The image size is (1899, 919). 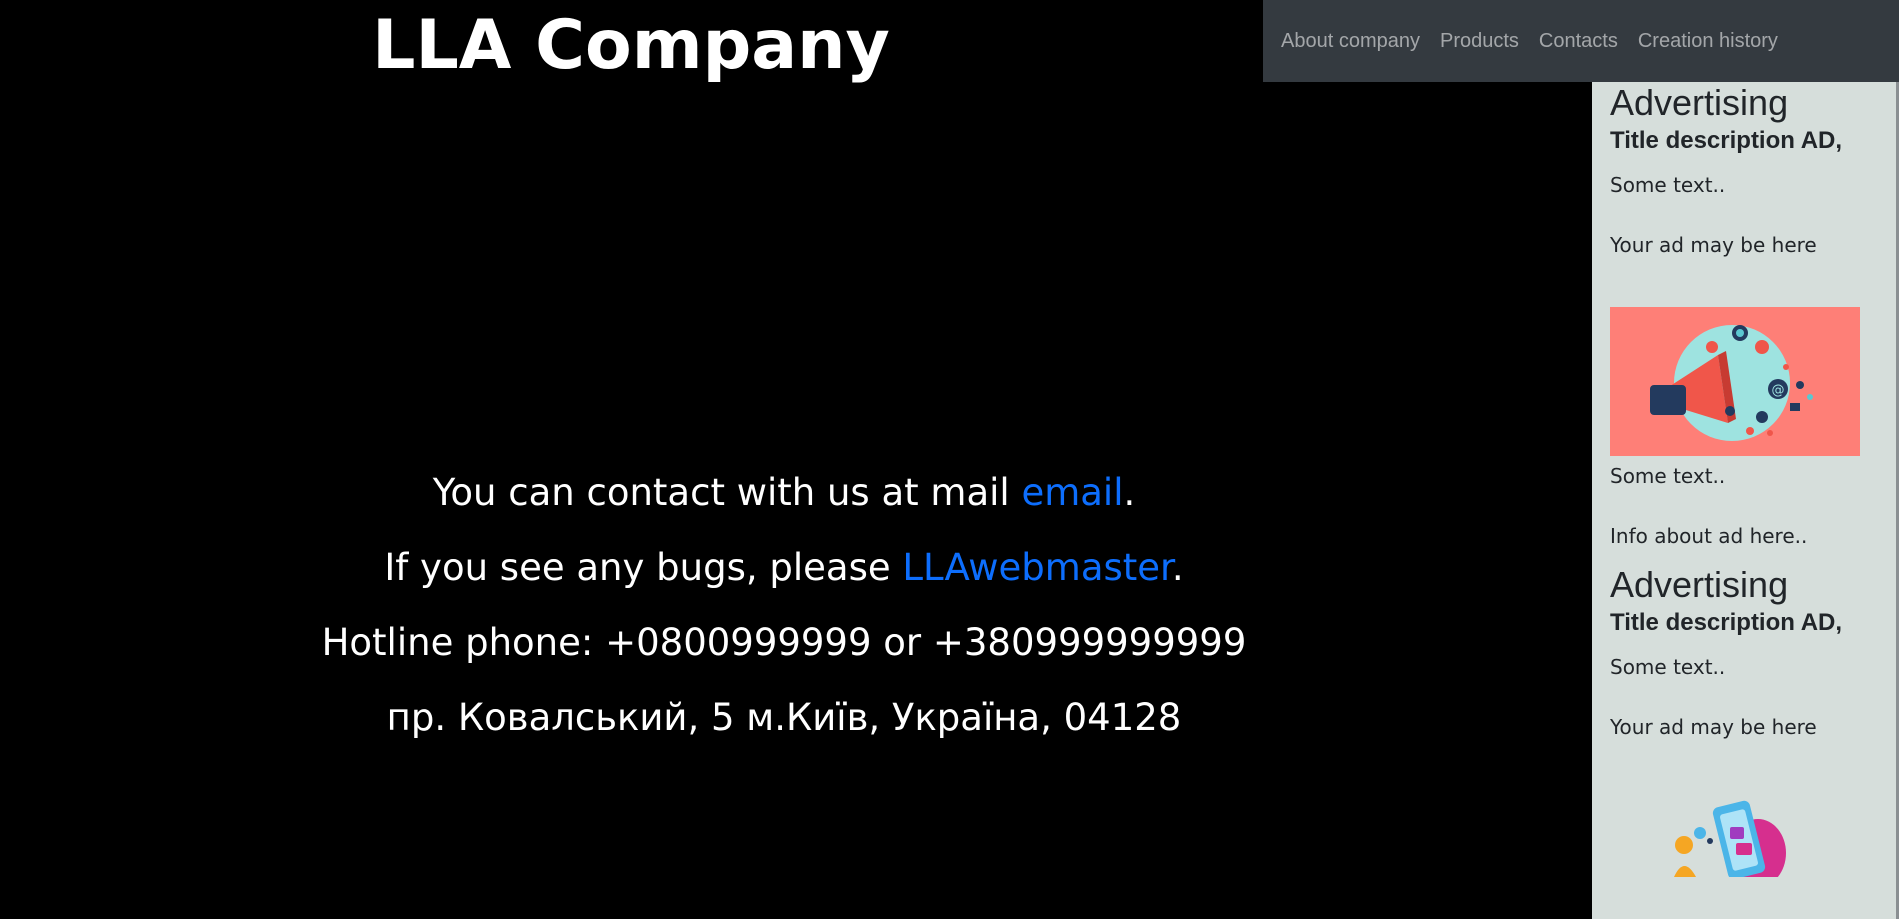 I want to click on contact-bugs-text: If you see any bugs, please, so click(x=643, y=567).